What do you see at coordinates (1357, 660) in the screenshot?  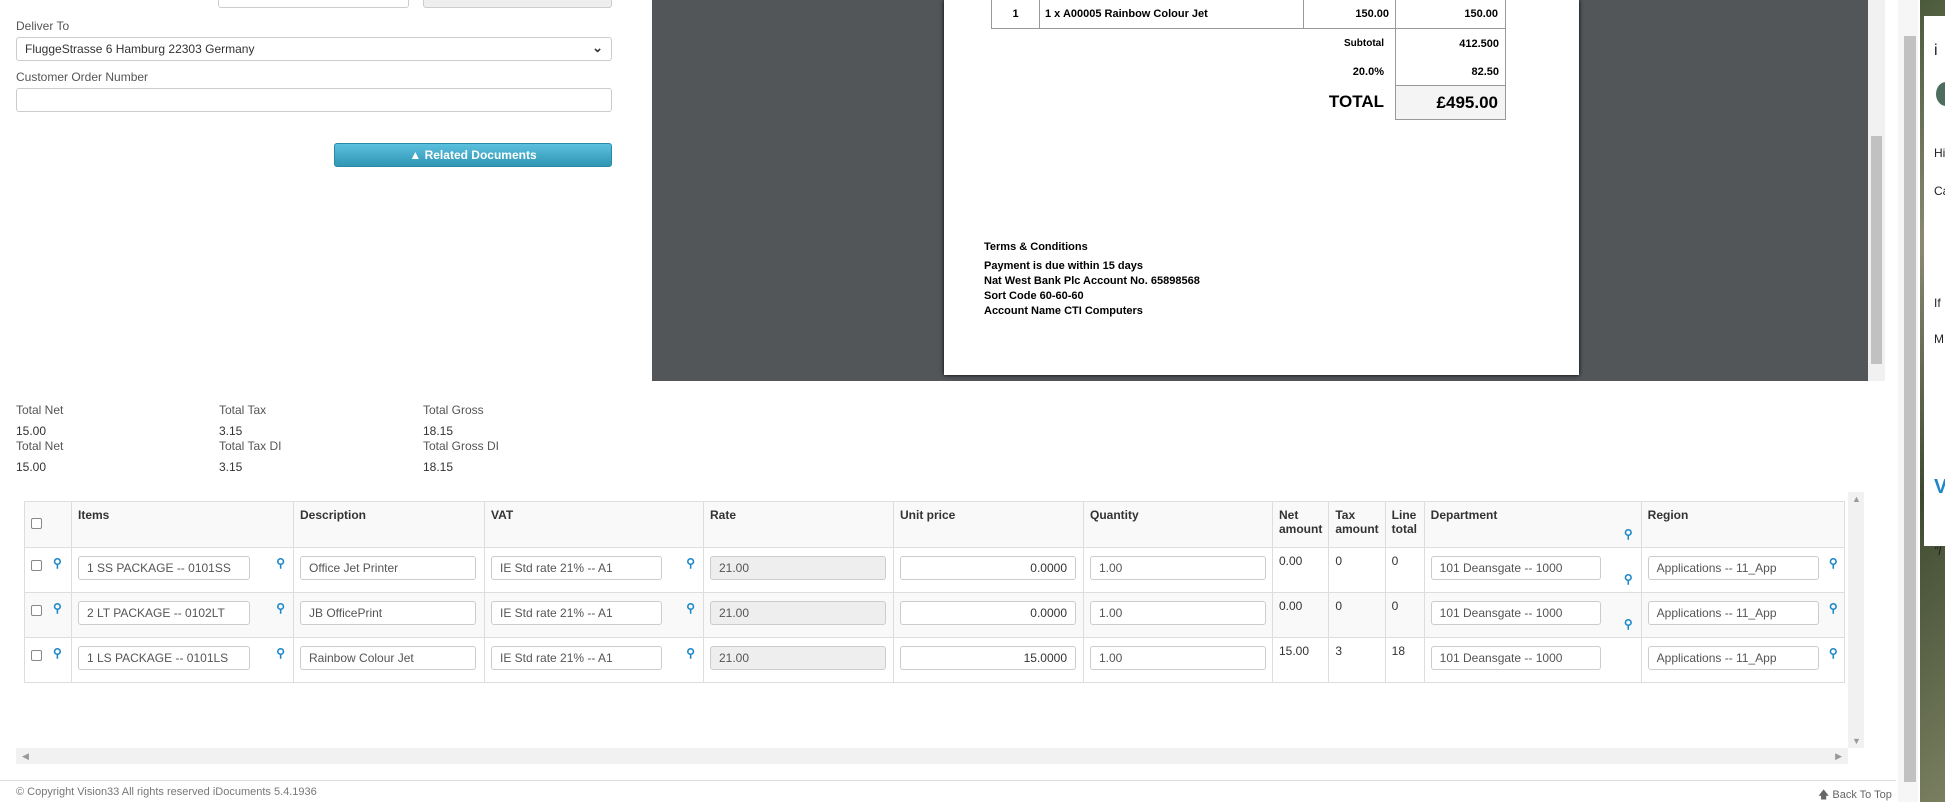 I see `tax-amount: 3` at bounding box center [1357, 660].